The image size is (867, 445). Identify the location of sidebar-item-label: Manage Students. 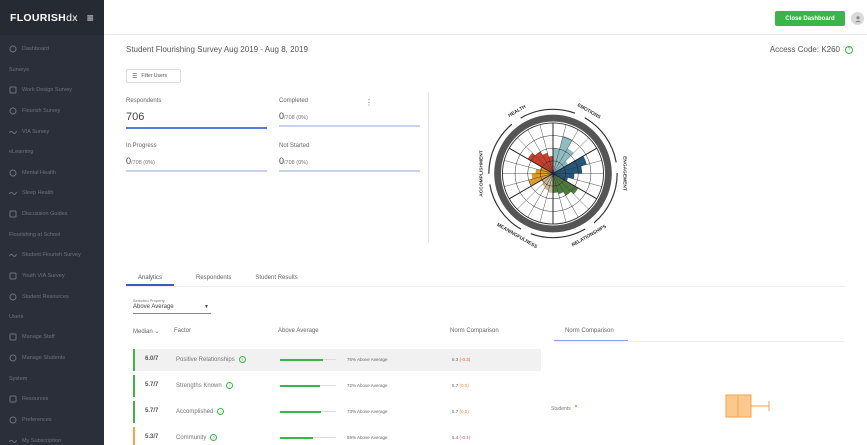
(44, 358).